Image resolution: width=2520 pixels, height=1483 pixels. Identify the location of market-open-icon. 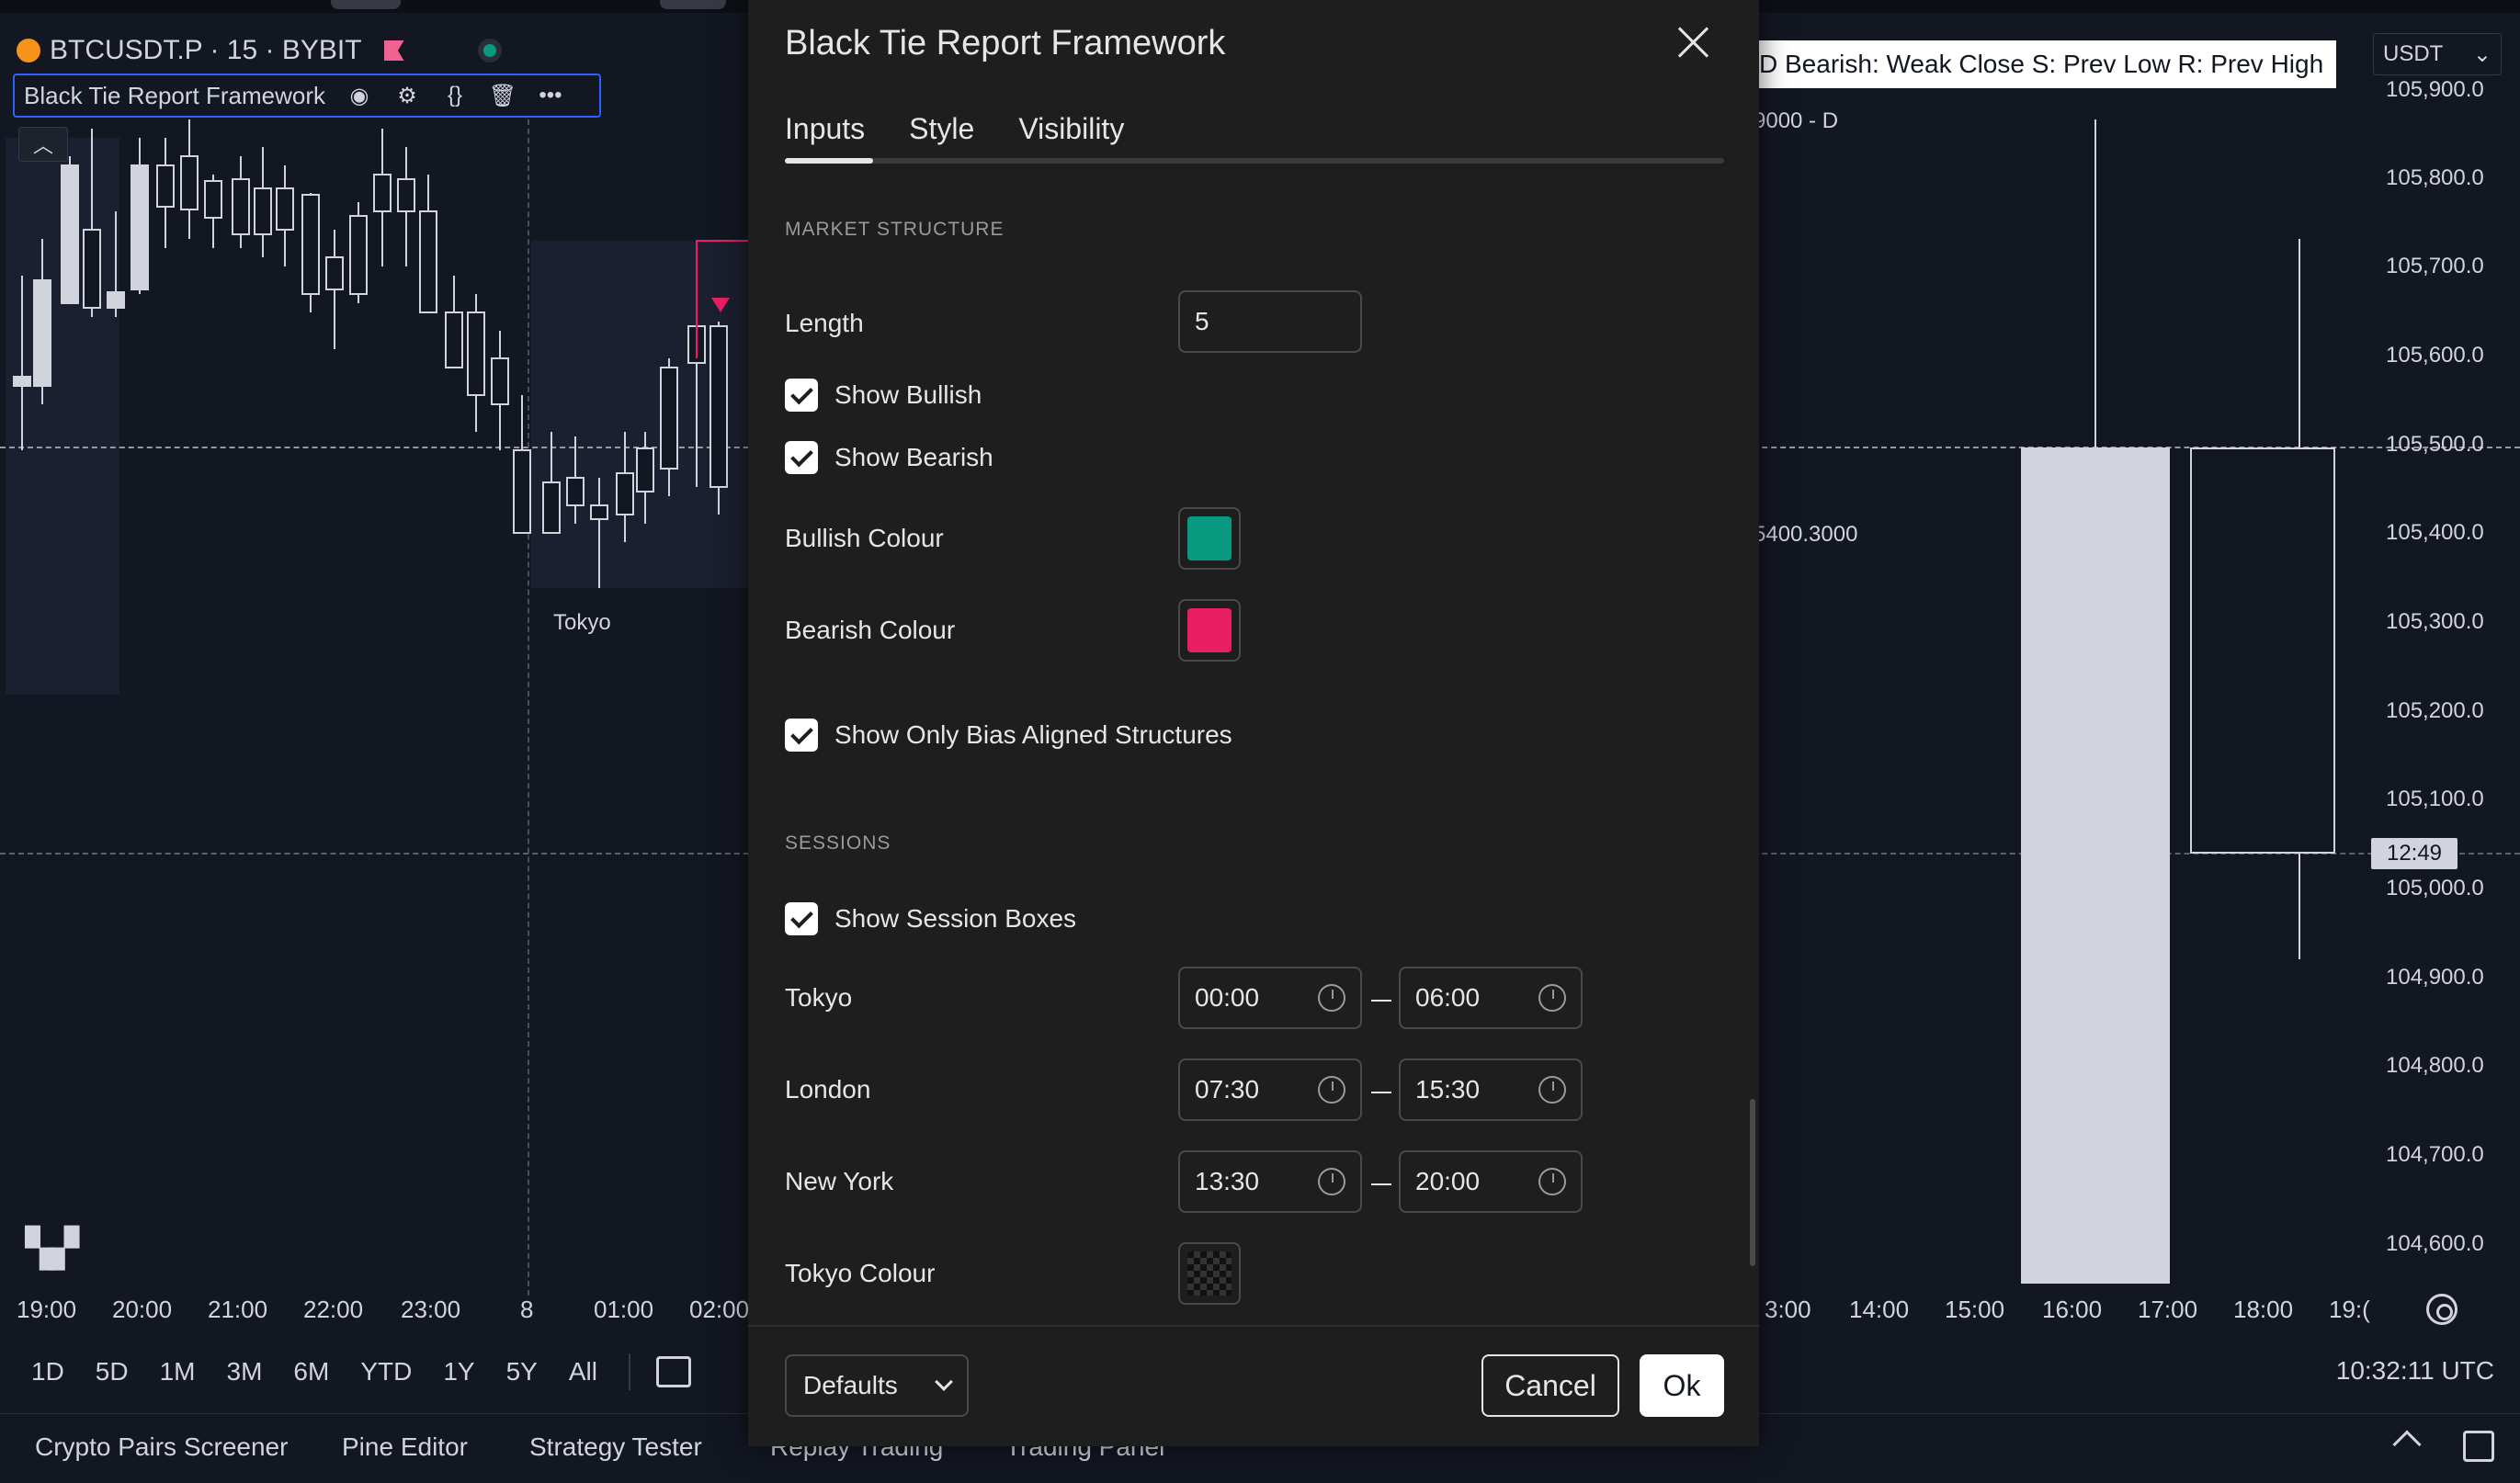
(489, 50).